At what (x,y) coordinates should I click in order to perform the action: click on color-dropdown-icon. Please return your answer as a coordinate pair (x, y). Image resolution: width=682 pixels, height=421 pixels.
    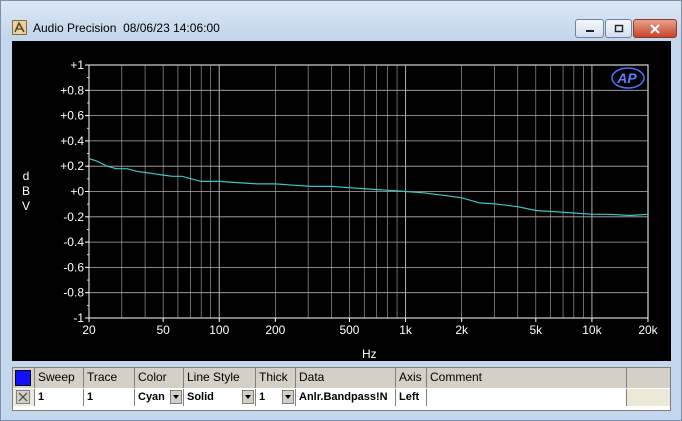
    Looking at the image, I should click on (176, 397).